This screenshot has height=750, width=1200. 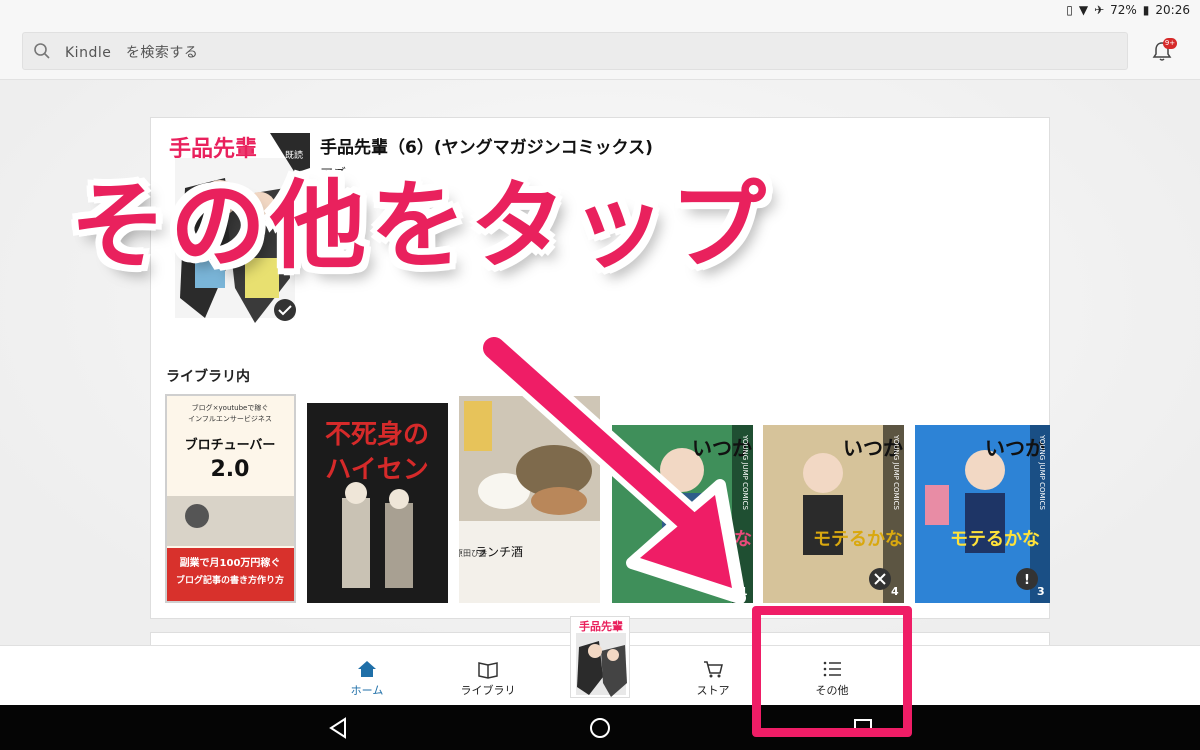 I want to click on library-book: いつか モテるかな YOUNG JUMP COMICS 3 !, so click(x=982, y=514).